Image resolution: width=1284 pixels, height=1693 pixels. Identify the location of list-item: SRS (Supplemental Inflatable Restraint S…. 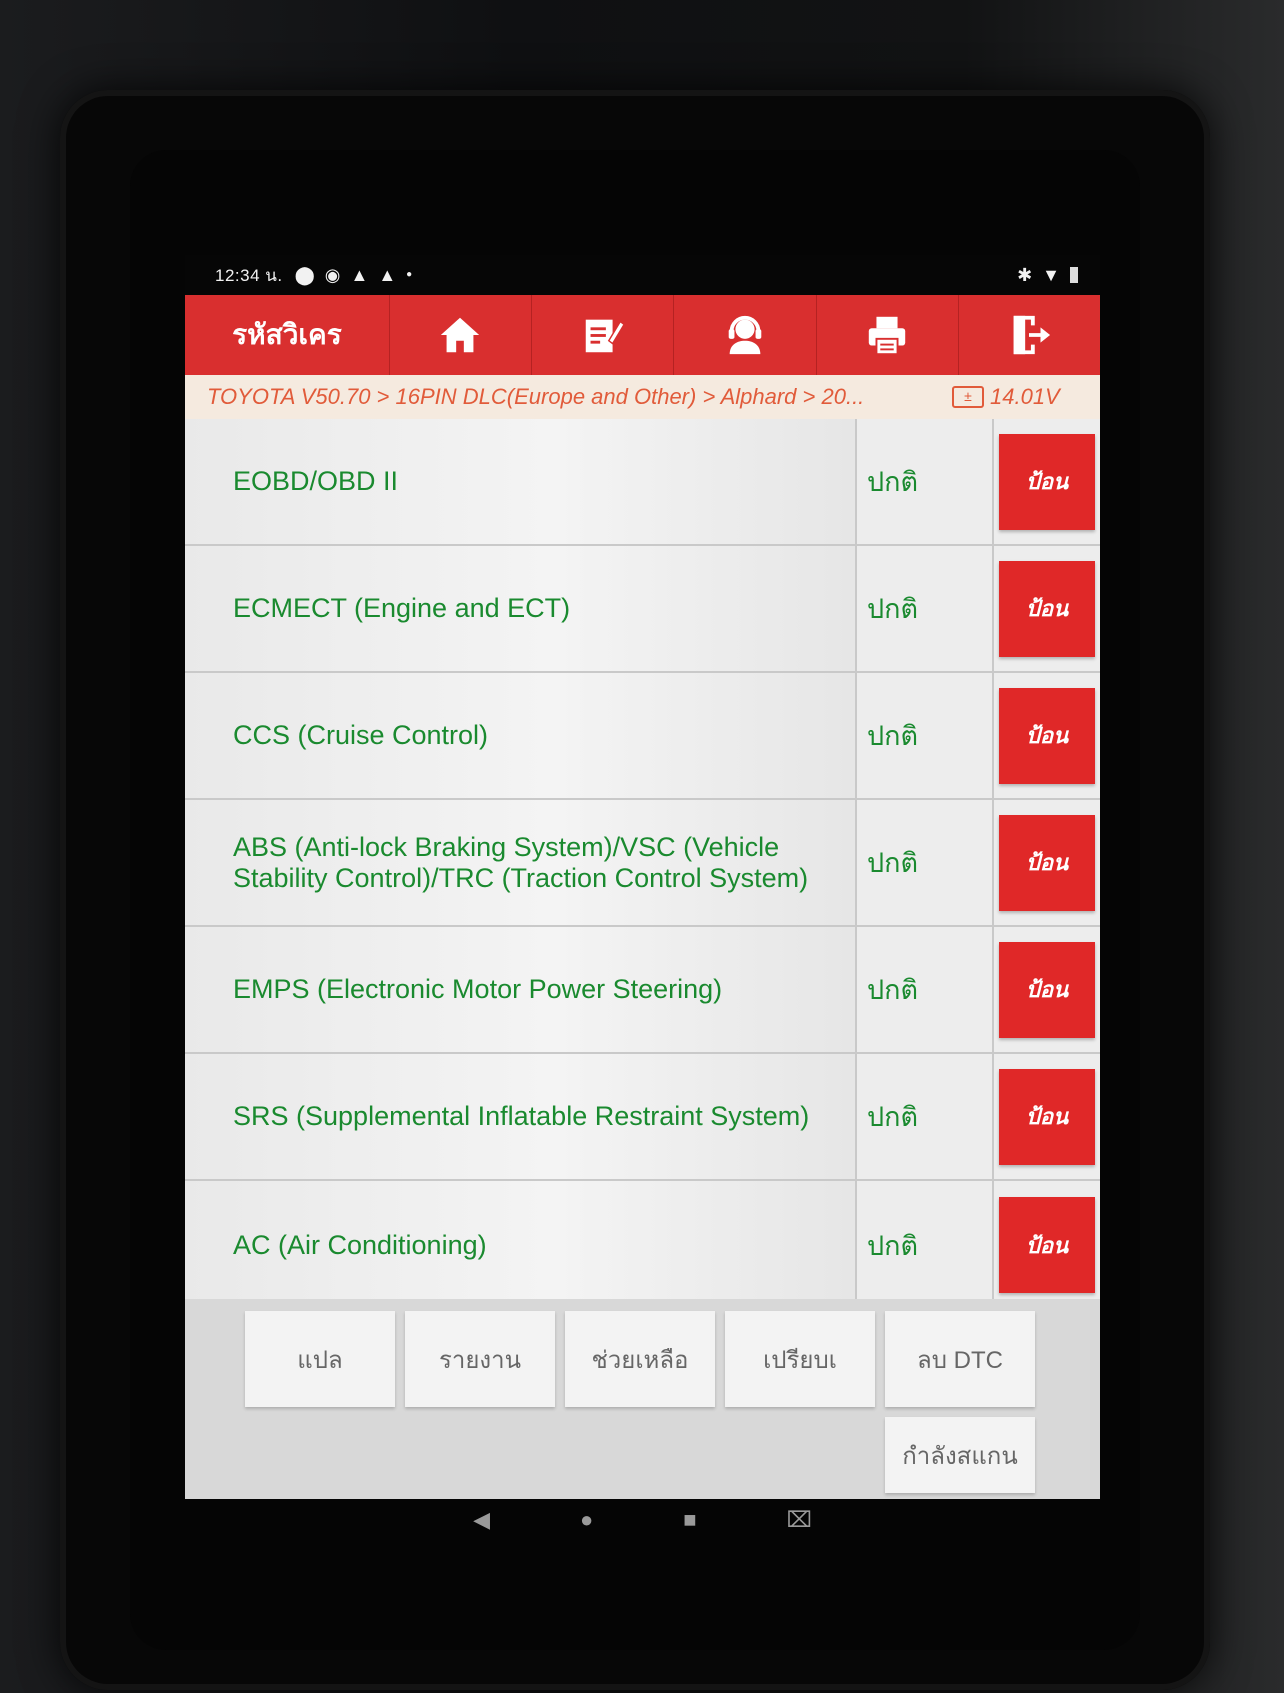
(642, 1117).